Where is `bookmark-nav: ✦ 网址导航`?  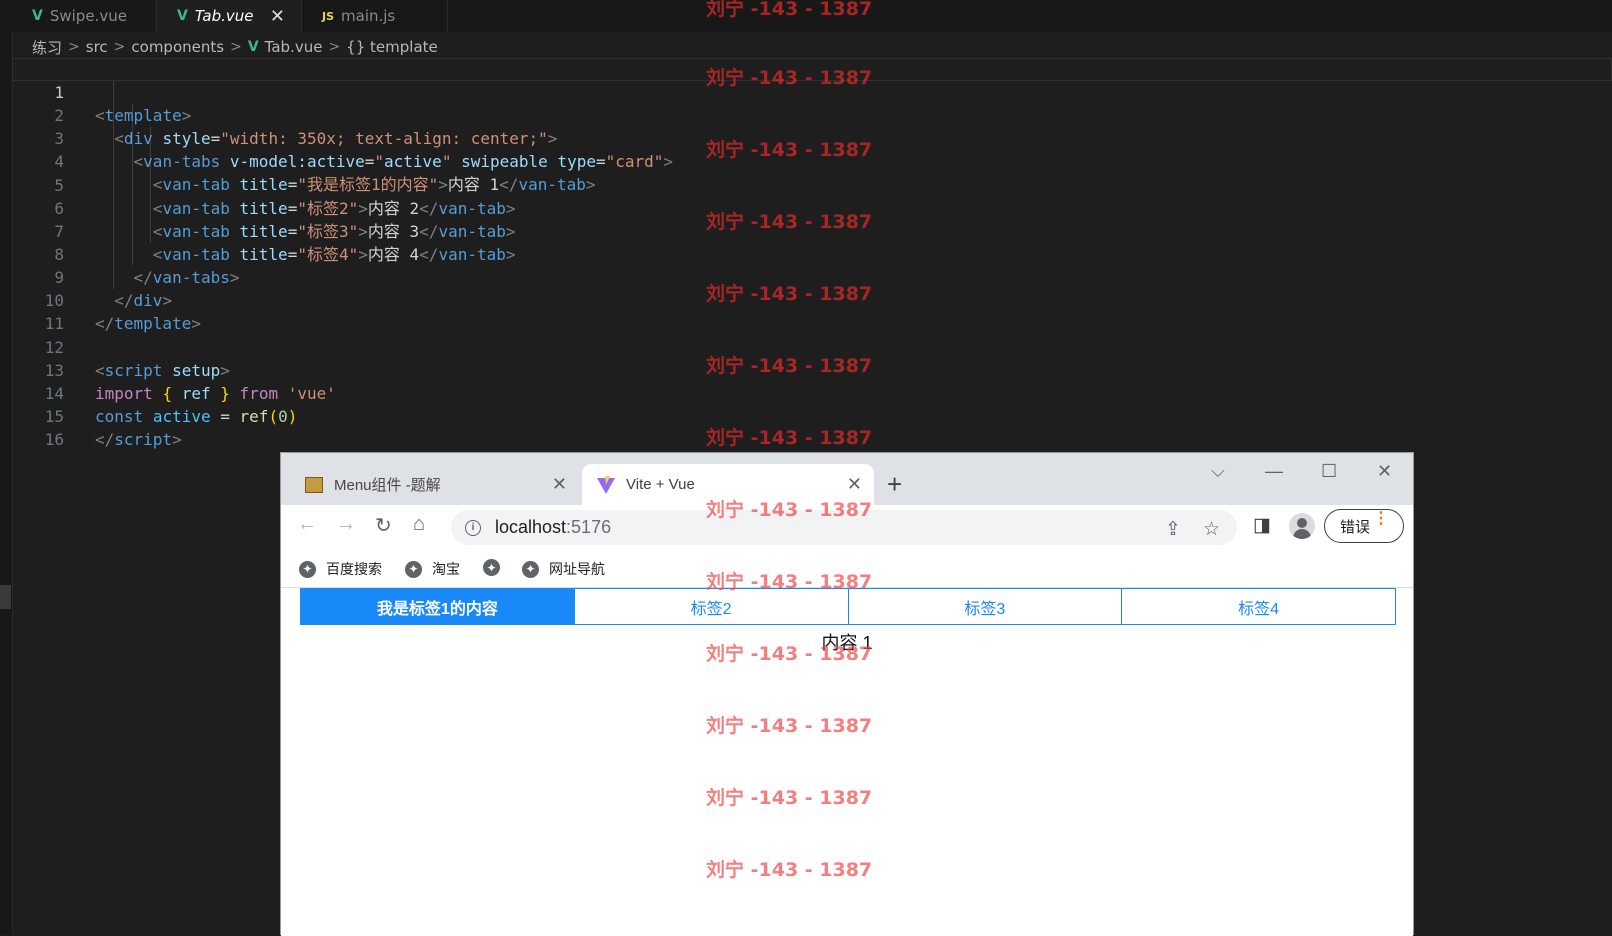
bookmark-nav: ✦ 网址导航 is located at coordinates (563, 569).